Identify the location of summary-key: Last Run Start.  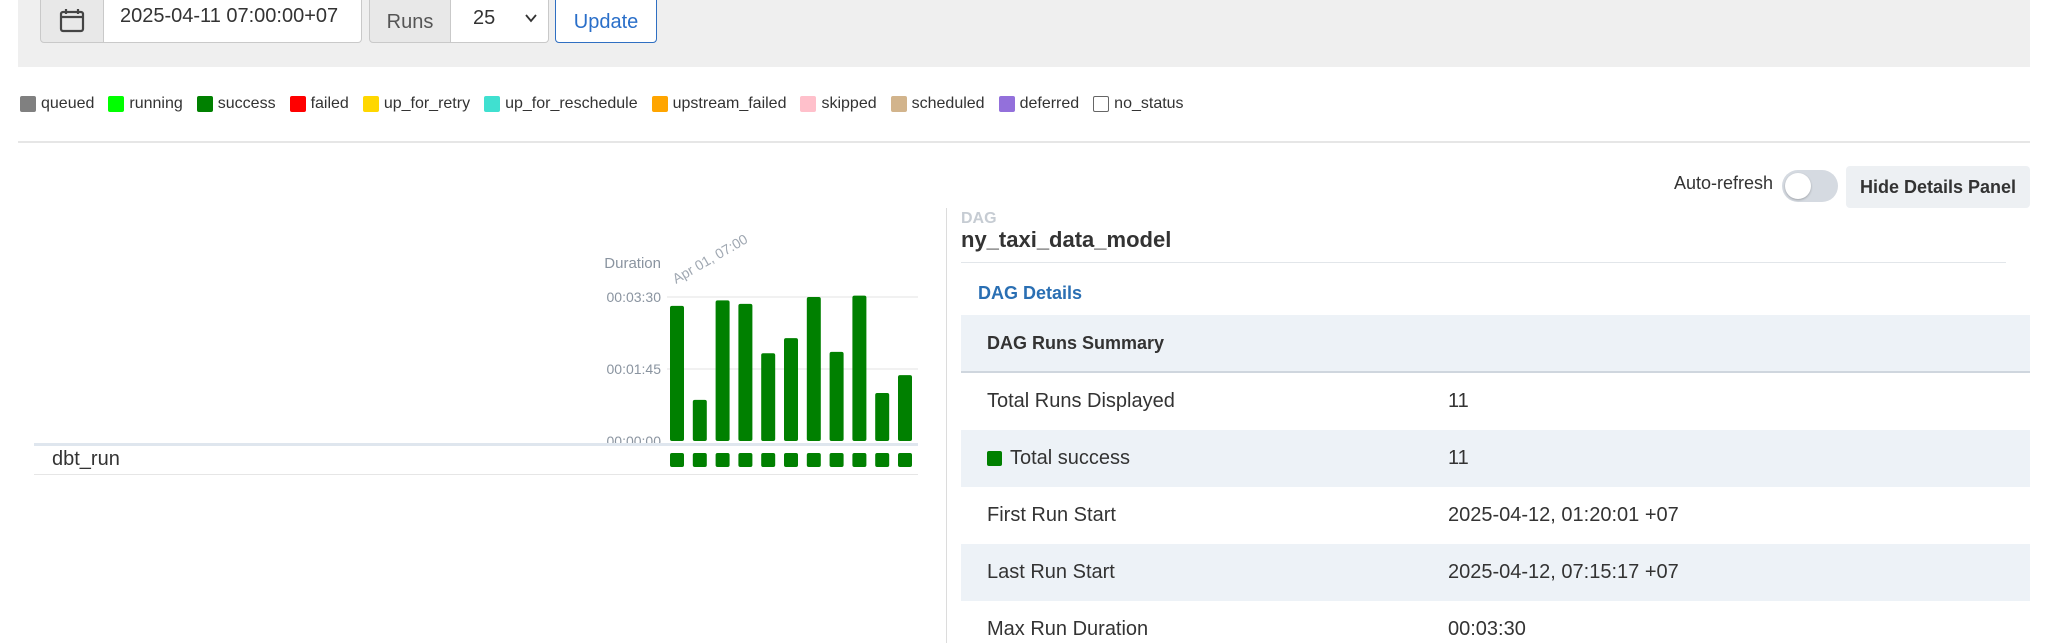
(1051, 572).